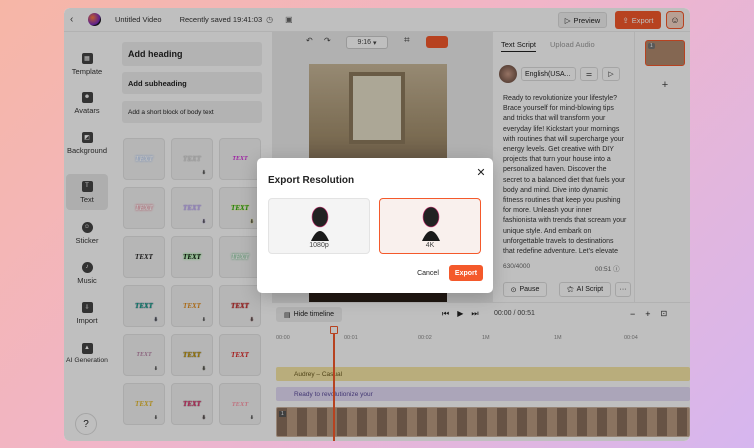  What do you see at coordinates (319, 245) in the screenshot?
I see `resolution-label: 1080p` at bounding box center [319, 245].